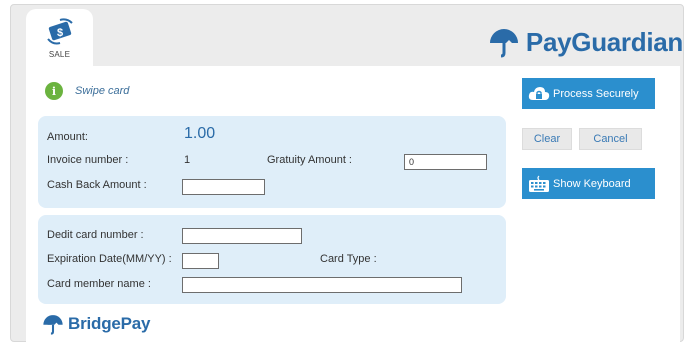 This screenshot has height=349, width=693. Describe the element at coordinates (242, 236) in the screenshot. I see `card-number-input` at that location.